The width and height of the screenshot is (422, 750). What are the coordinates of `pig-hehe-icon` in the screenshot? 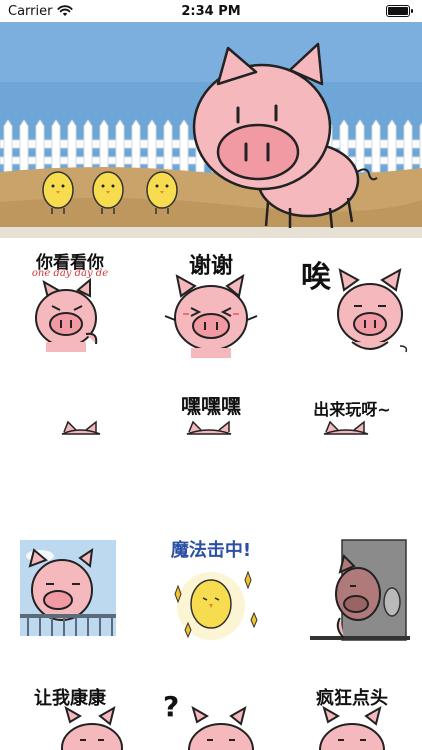 It's located at (209, 427).